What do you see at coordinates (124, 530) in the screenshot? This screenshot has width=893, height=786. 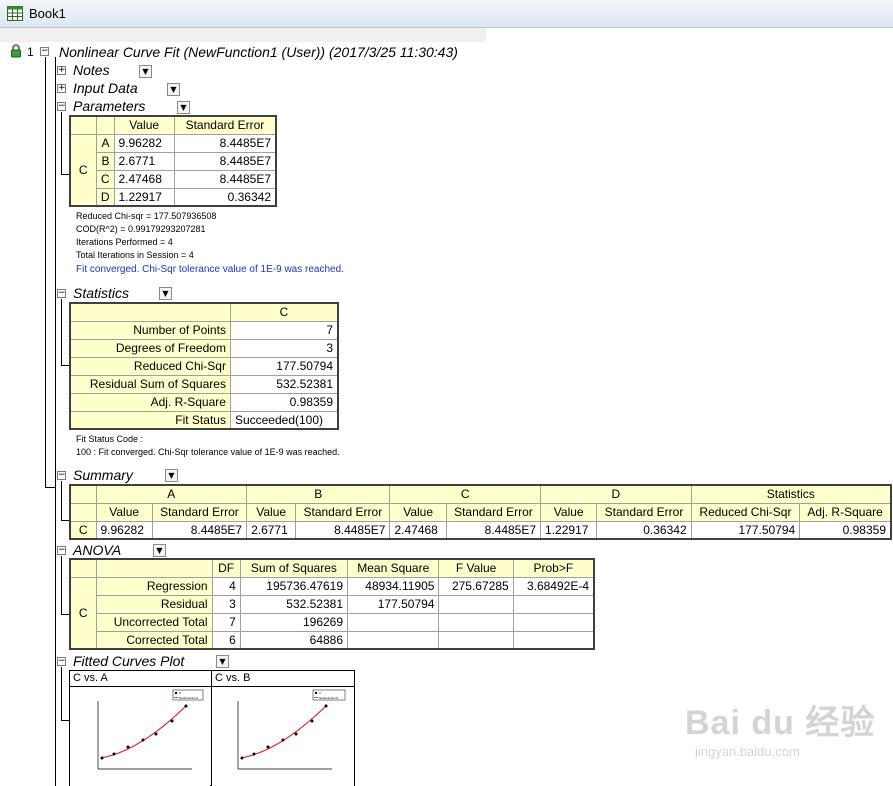 I see `summary-cell: 9.96282` at bounding box center [124, 530].